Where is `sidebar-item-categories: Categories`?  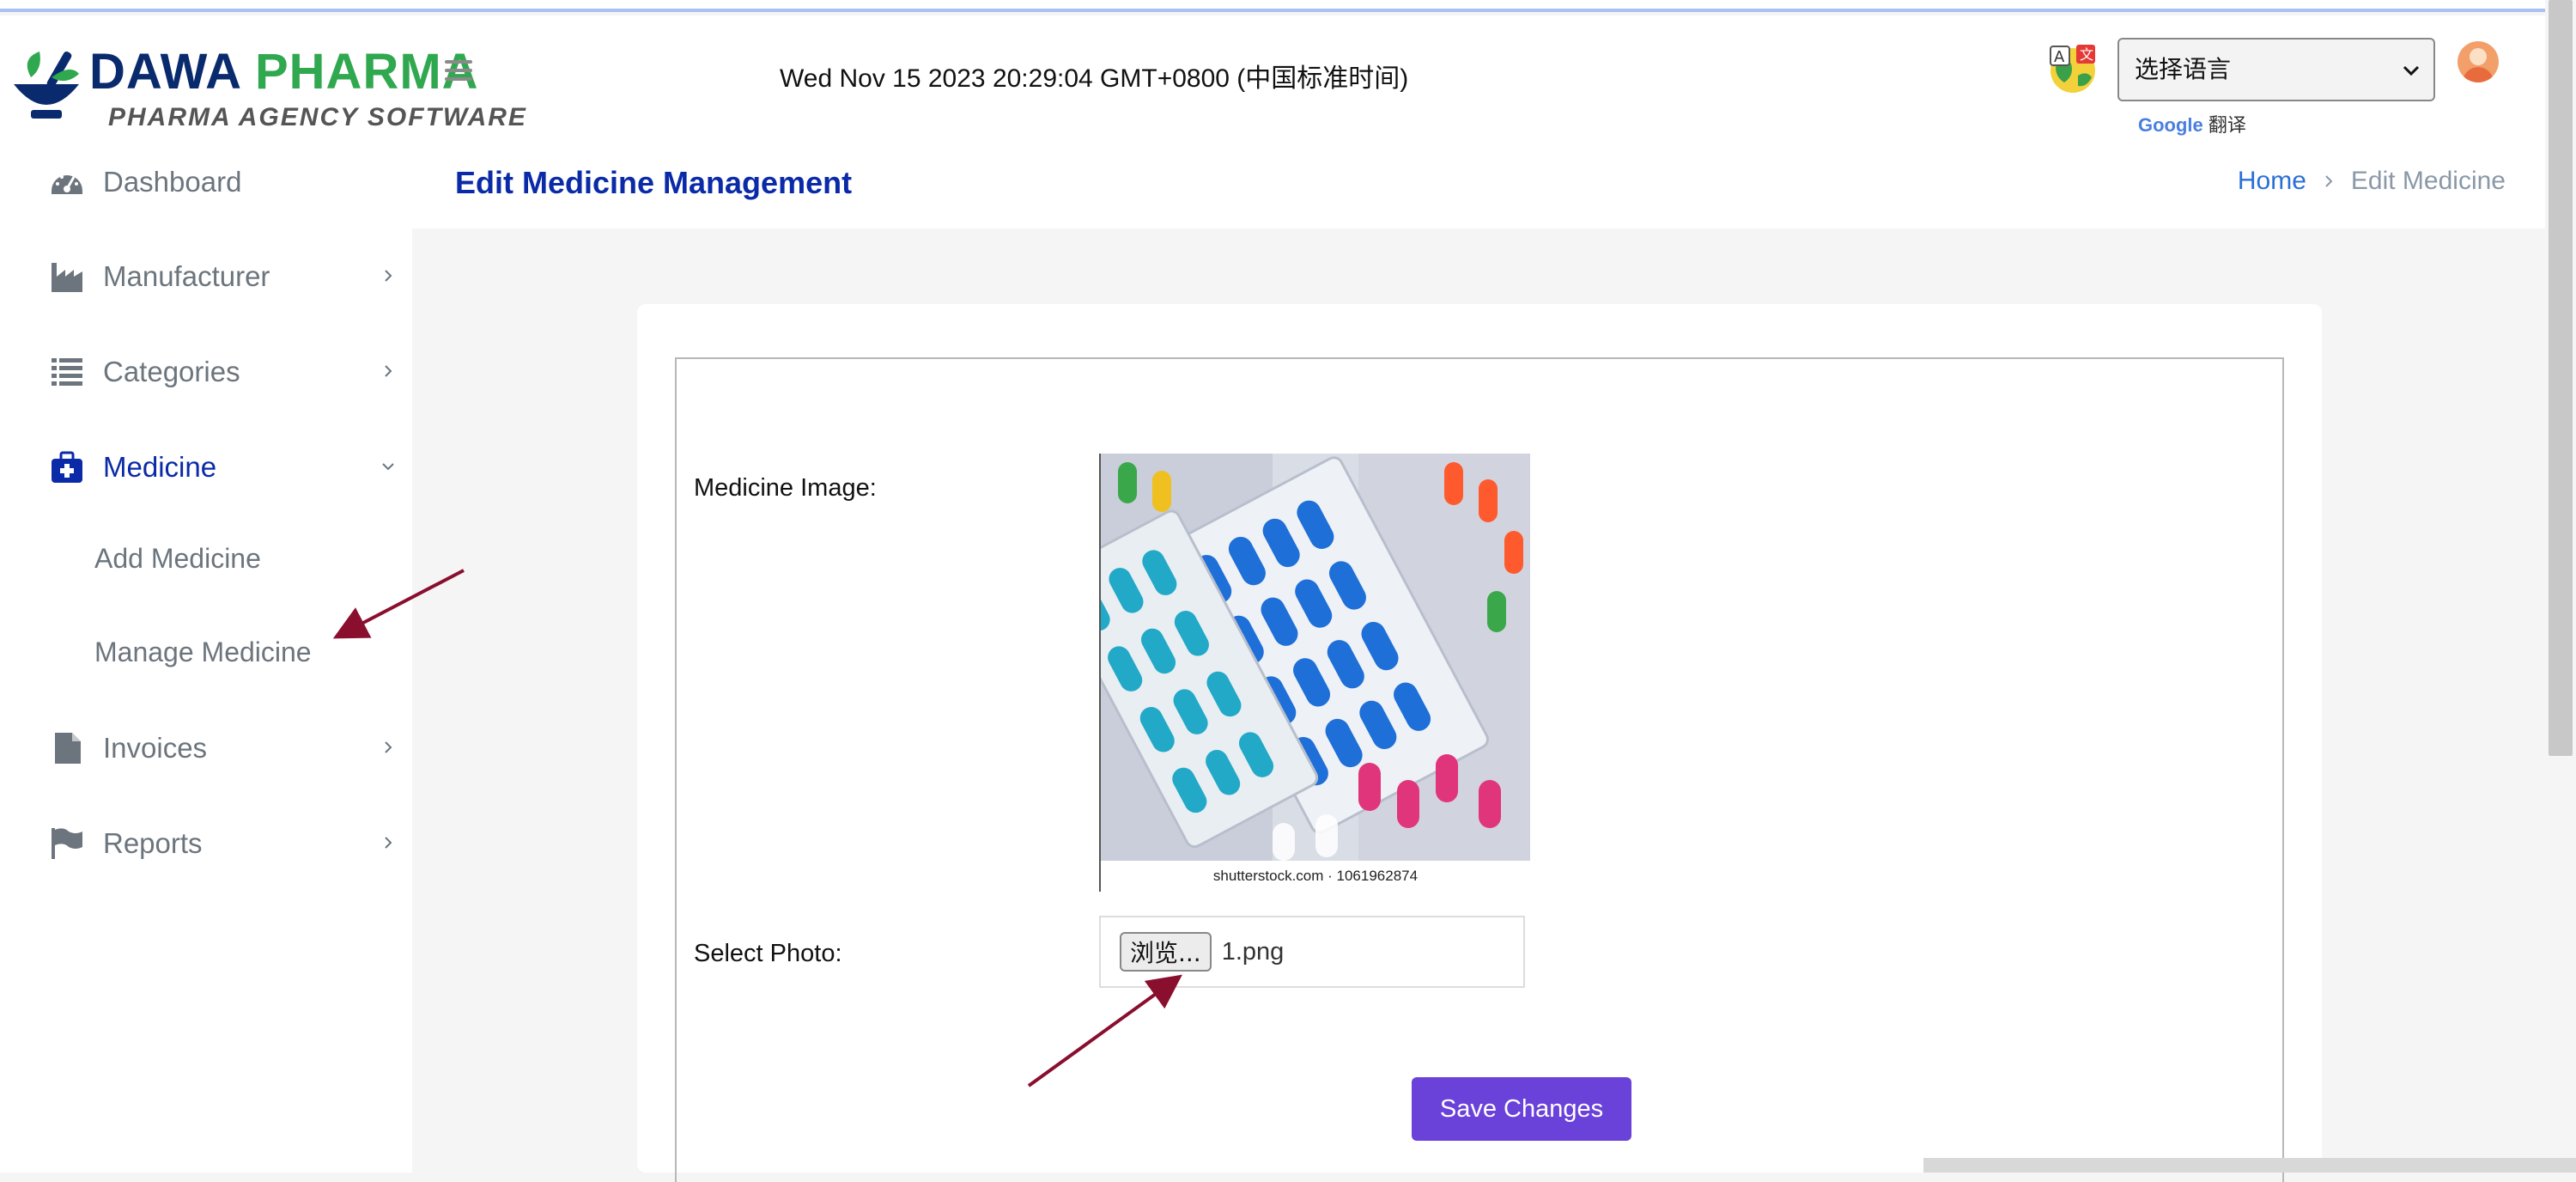
sidebar-item-categories: Categories is located at coordinates (224, 372).